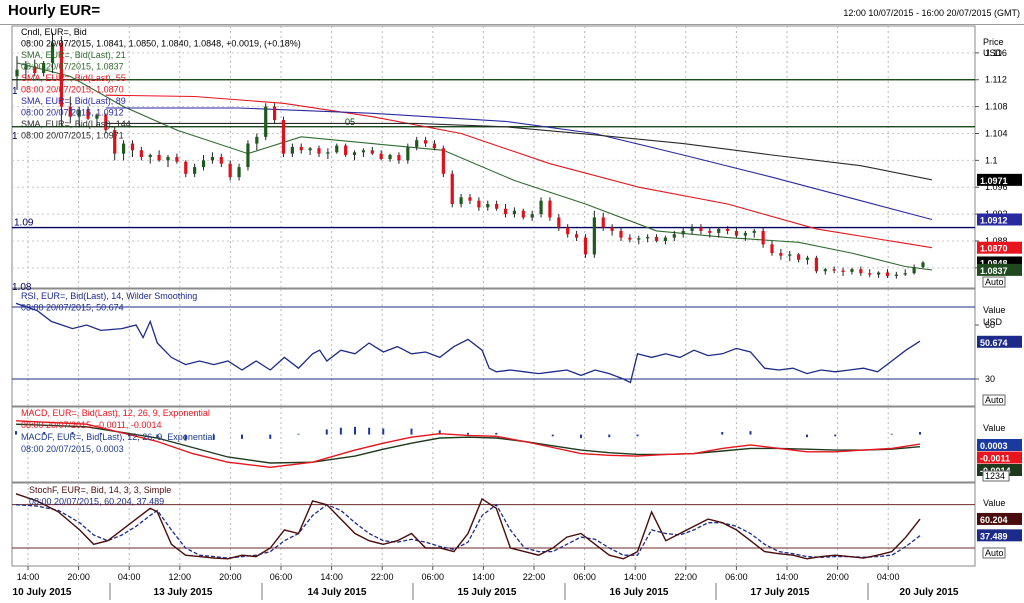 The width and height of the screenshot is (1024, 603). I want to click on x-tick-label: 12:00, so click(180, 577).